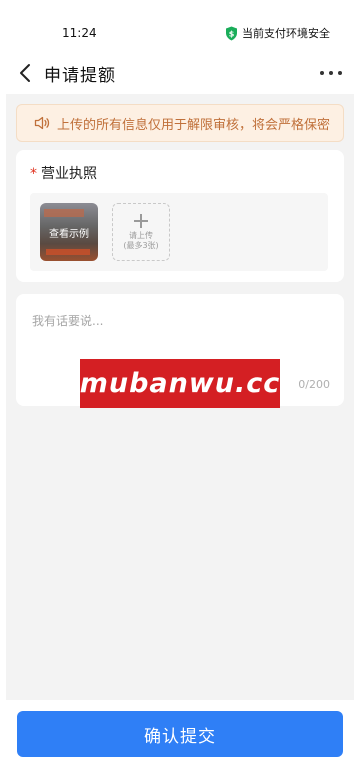  I want to click on sample-label: 查看示例, so click(69, 234).